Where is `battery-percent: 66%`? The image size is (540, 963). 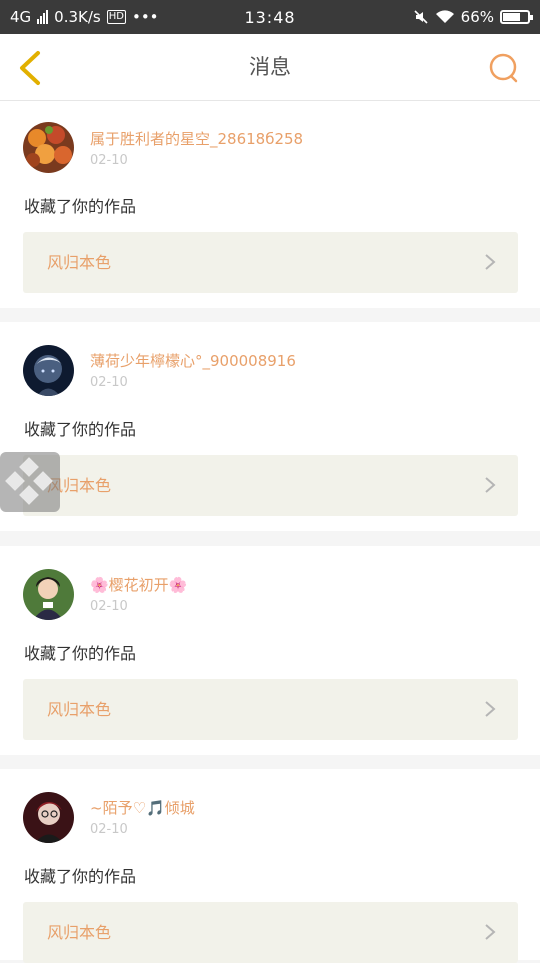
battery-percent: 66% is located at coordinates (477, 17).